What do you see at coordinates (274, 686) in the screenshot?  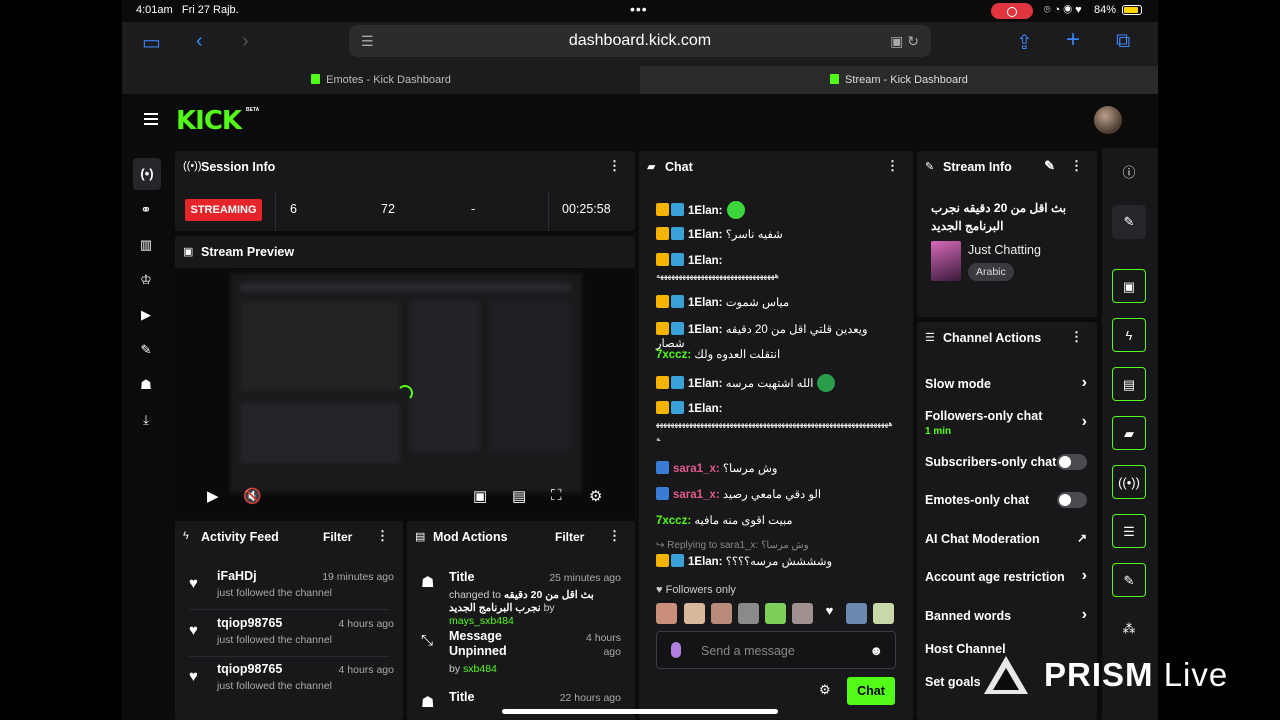 I see `activity-text: just followed the channel` at bounding box center [274, 686].